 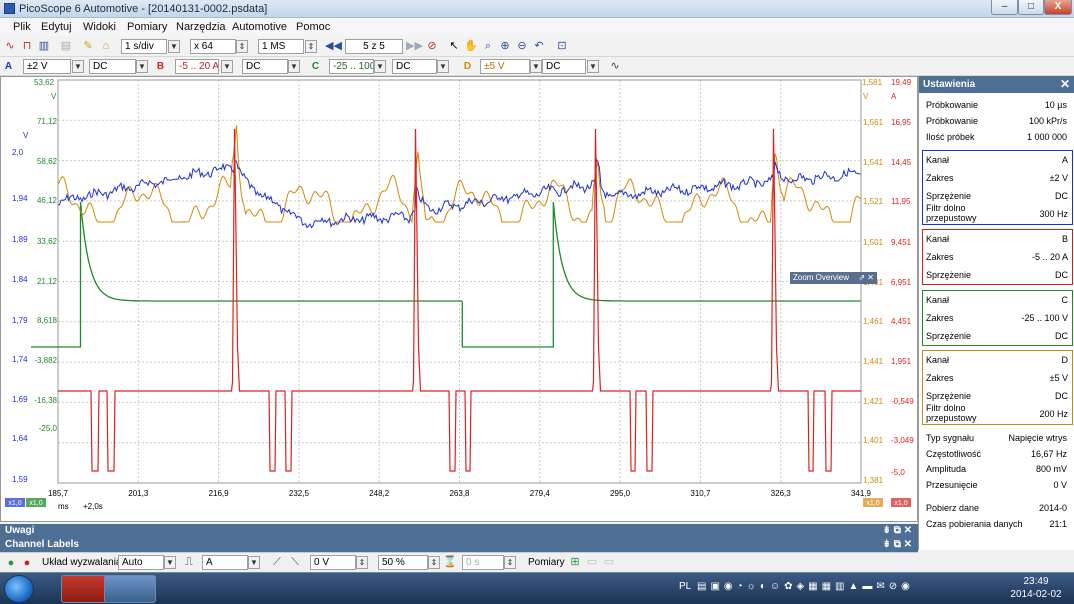 I want to click on edit-measurement-icon: ▭, so click(x=592, y=562).